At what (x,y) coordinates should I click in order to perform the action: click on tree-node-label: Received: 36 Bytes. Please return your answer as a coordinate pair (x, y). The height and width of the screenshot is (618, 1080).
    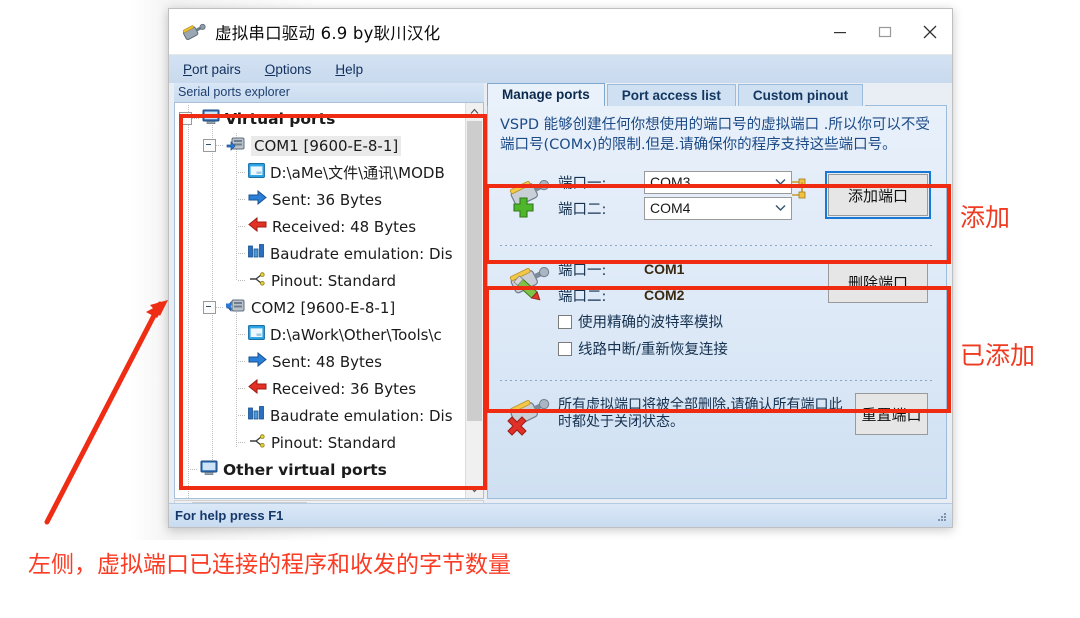
    Looking at the image, I should click on (344, 388).